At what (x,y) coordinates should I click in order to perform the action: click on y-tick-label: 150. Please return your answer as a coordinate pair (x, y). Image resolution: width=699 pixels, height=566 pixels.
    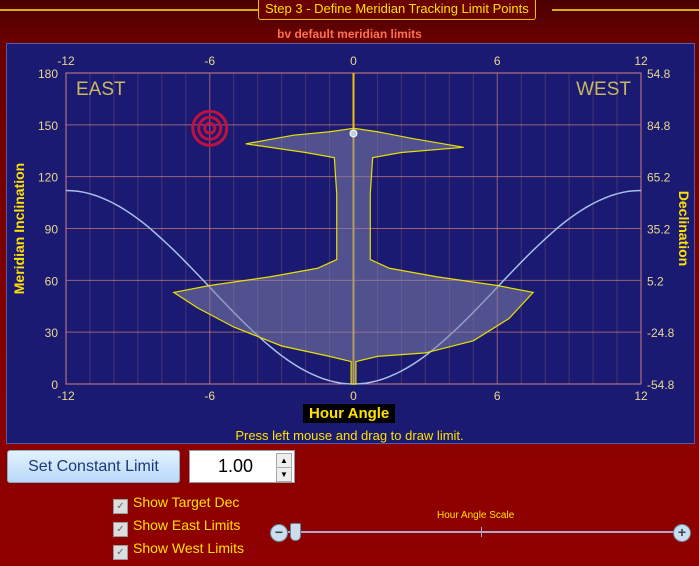
    Looking at the image, I should click on (48, 126).